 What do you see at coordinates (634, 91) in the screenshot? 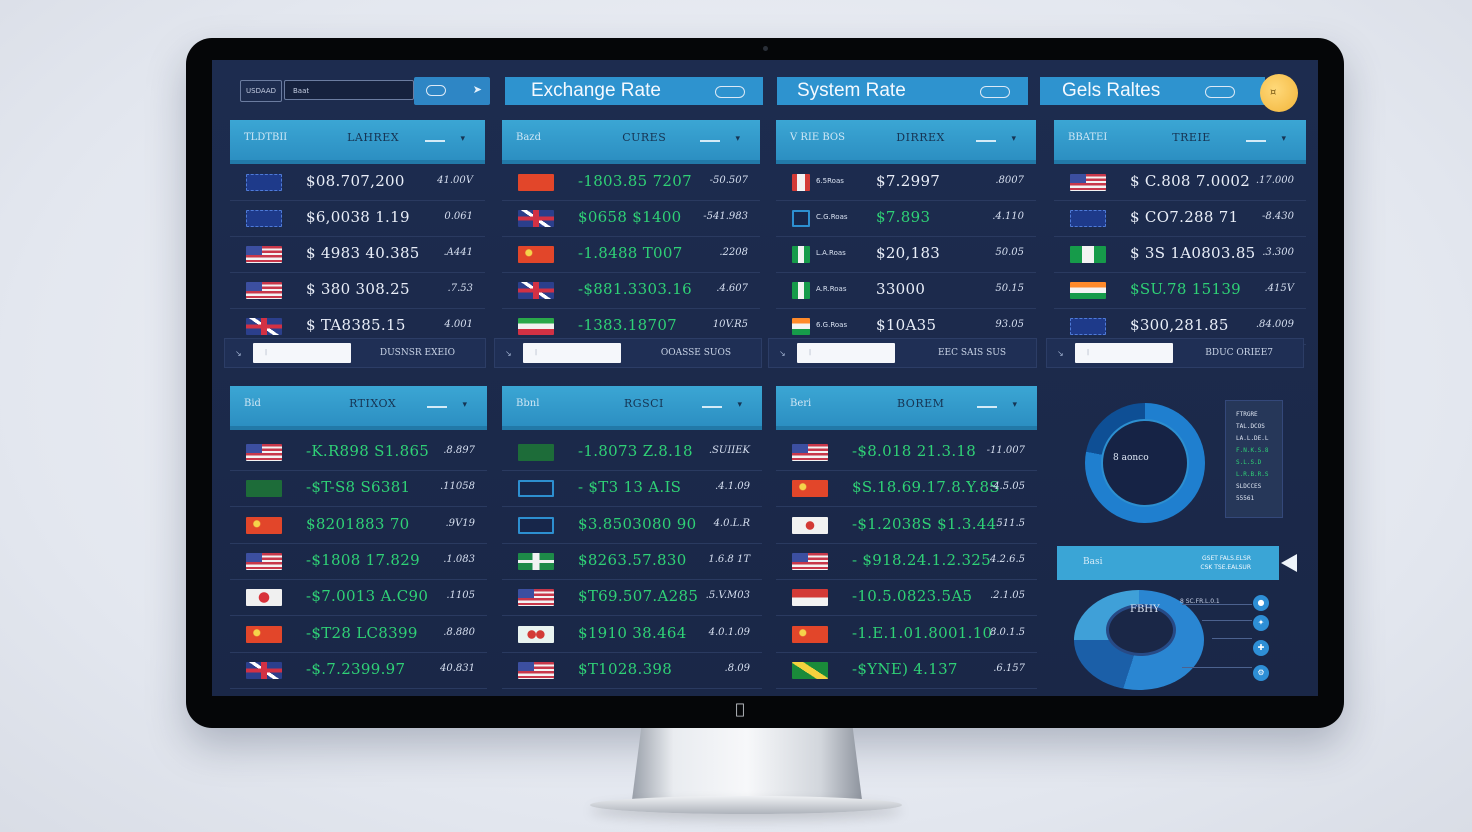
I see `tab-exchange-rate: Exchange Rate` at bounding box center [634, 91].